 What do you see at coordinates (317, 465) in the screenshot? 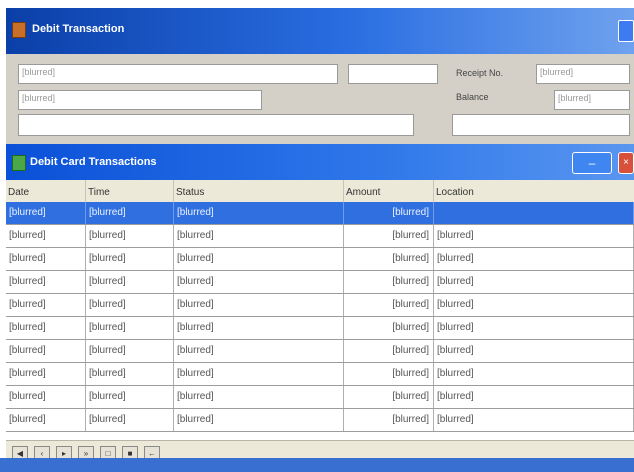
I see `taskbar-strip` at bounding box center [317, 465].